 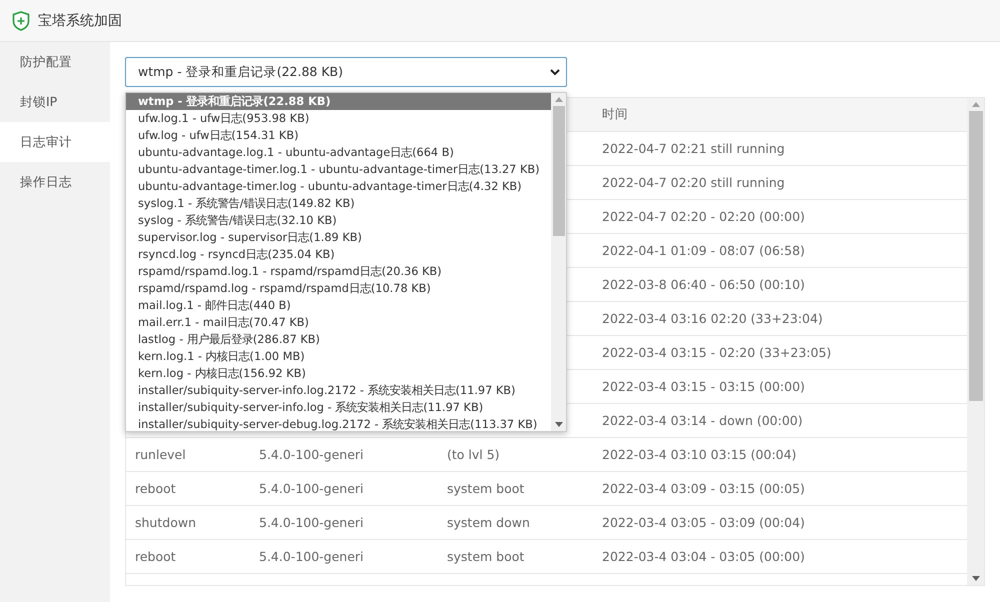 What do you see at coordinates (338, 118) in the screenshot?
I see `dropdown-option: ufw.log.1 - ufw日志(953.98 KB)` at bounding box center [338, 118].